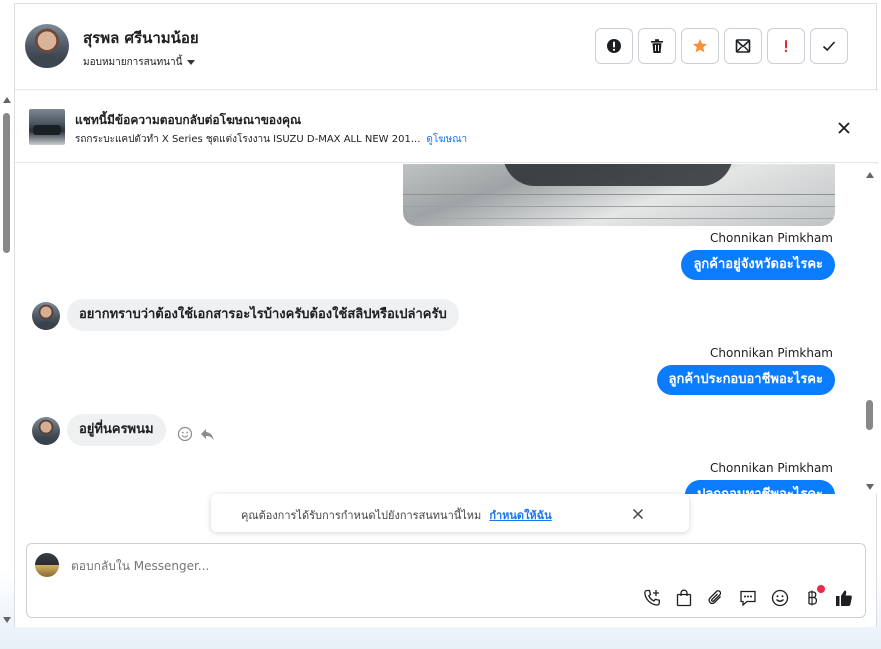 This screenshot has width=881, height=649. What do you see at coordinates (870, 329) in the screenshot?
I see `message-scrollbar` at bounding box center [870, 329].